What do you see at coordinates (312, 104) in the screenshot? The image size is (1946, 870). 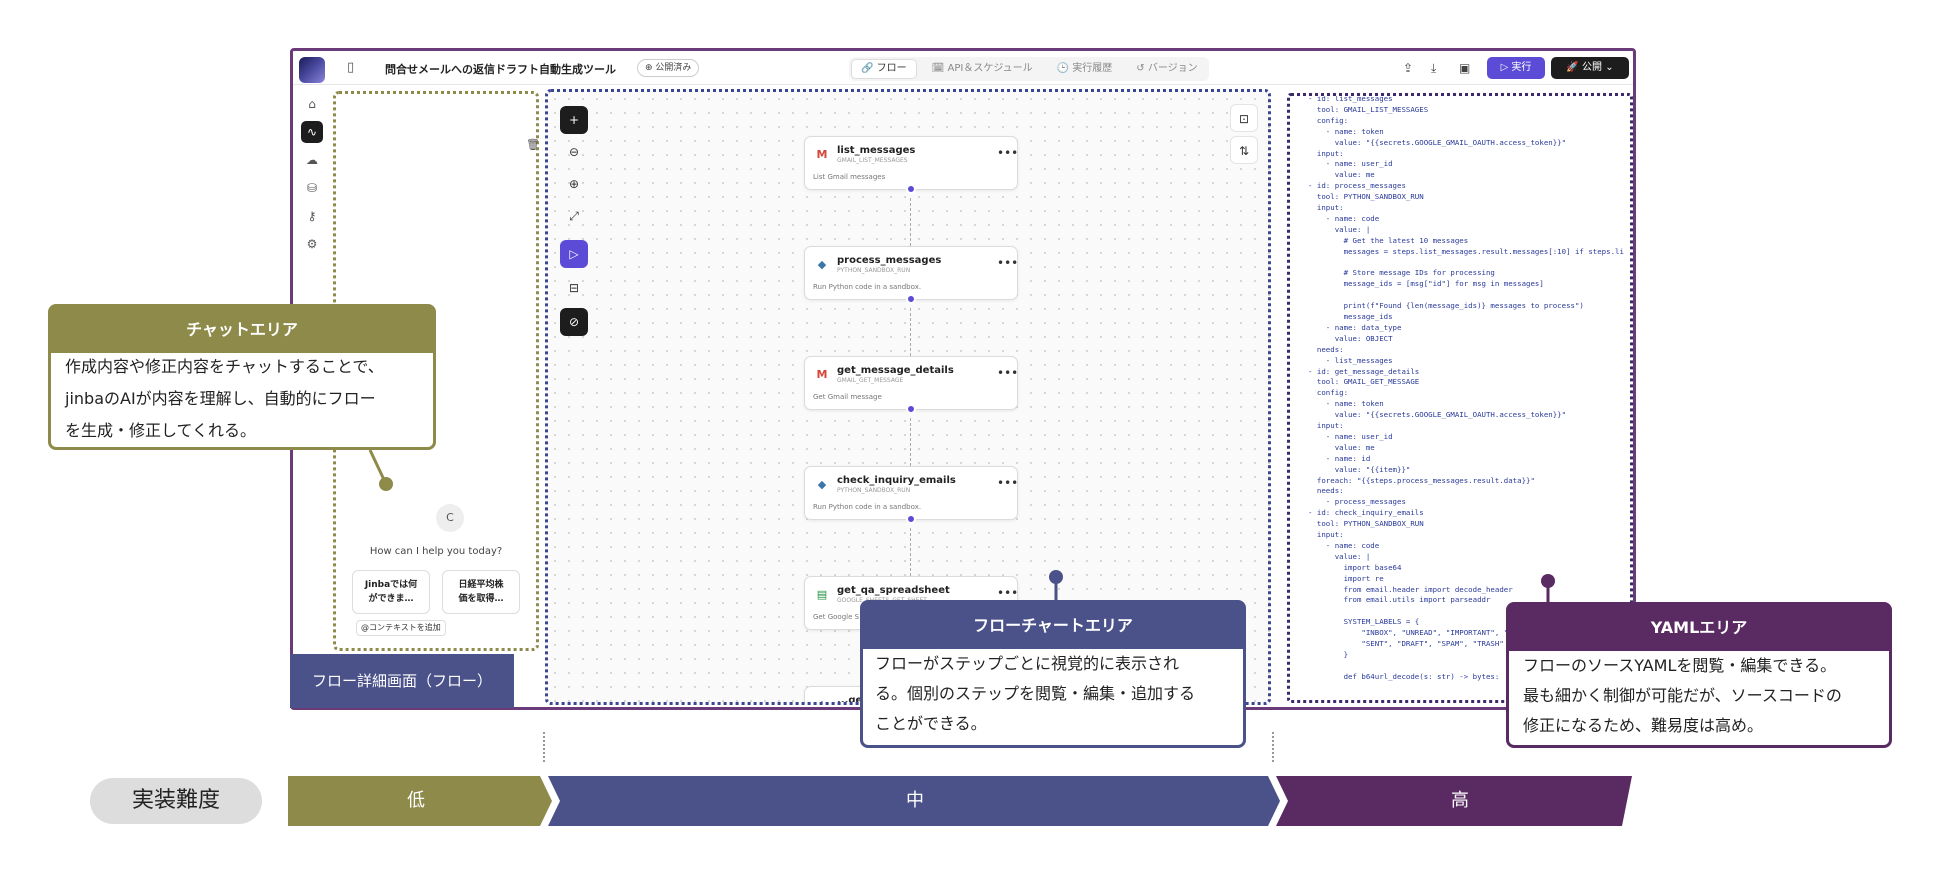 I see `home-icon: ⌂` at bounding box center [312, 104].